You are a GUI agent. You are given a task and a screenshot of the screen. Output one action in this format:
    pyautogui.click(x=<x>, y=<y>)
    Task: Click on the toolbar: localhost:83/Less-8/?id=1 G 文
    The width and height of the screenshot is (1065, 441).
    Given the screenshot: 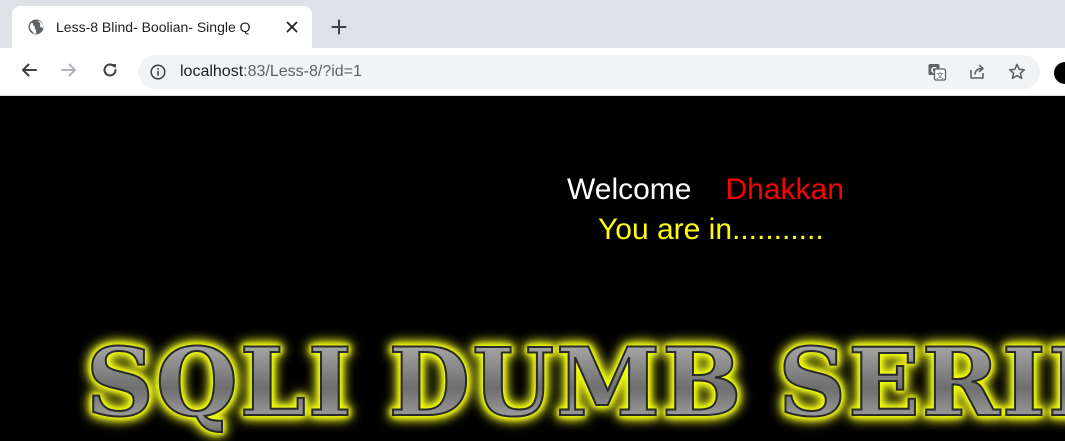 What is the action you would take?
    pyautogui.click(x=532, y=72)
    